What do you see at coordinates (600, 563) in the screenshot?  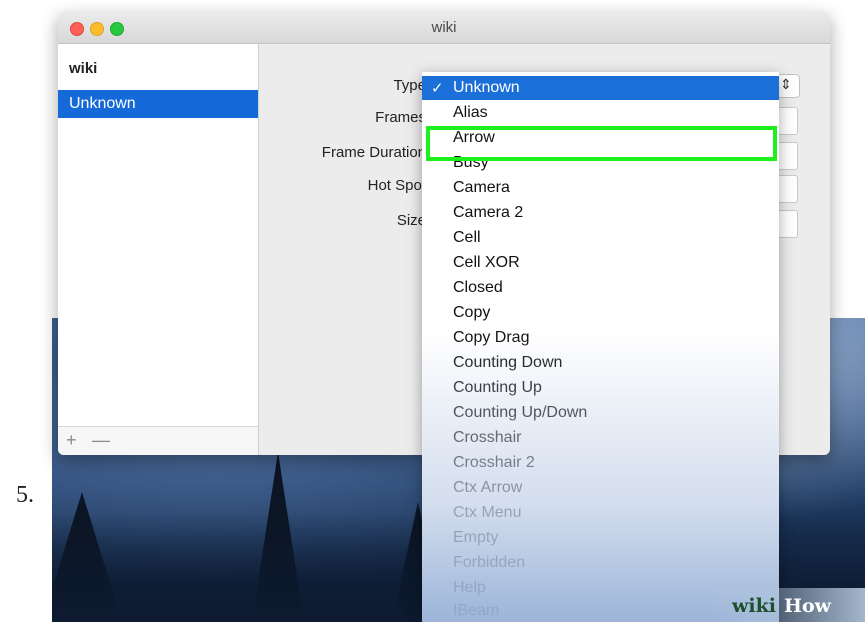 I see `menu-item-forbidden: Forbidden` at bounding box center [600, 563].